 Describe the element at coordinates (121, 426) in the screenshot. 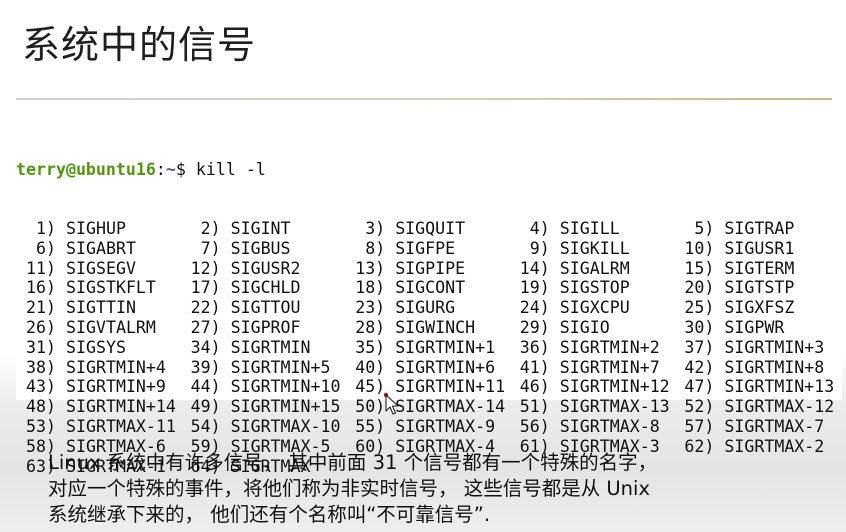

I see `signal-name: SIGRTMAX-11` at that location.